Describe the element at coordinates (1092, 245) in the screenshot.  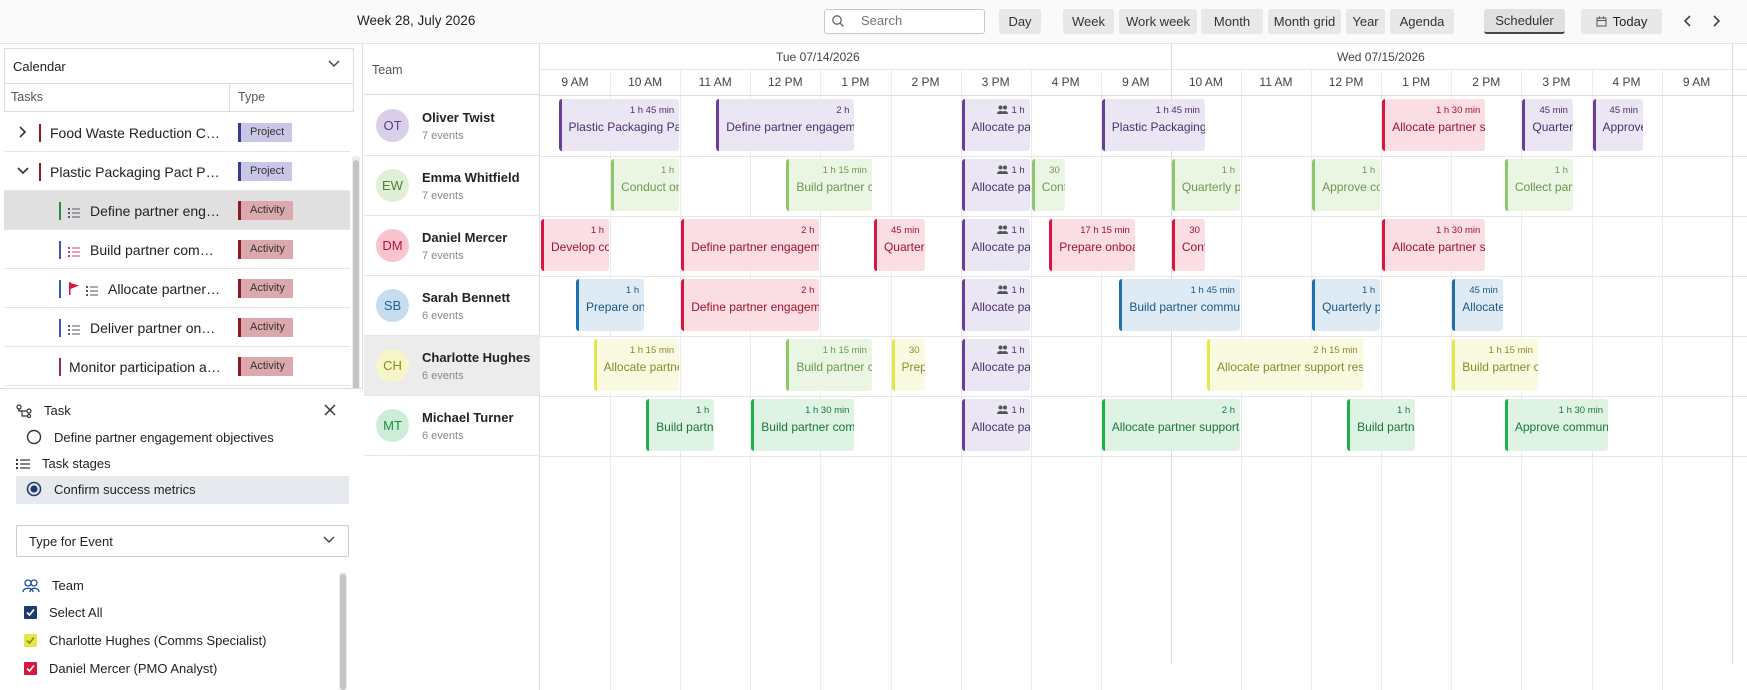
I see `event-block: 17 h 15 min Prepare onboarding` at that location.